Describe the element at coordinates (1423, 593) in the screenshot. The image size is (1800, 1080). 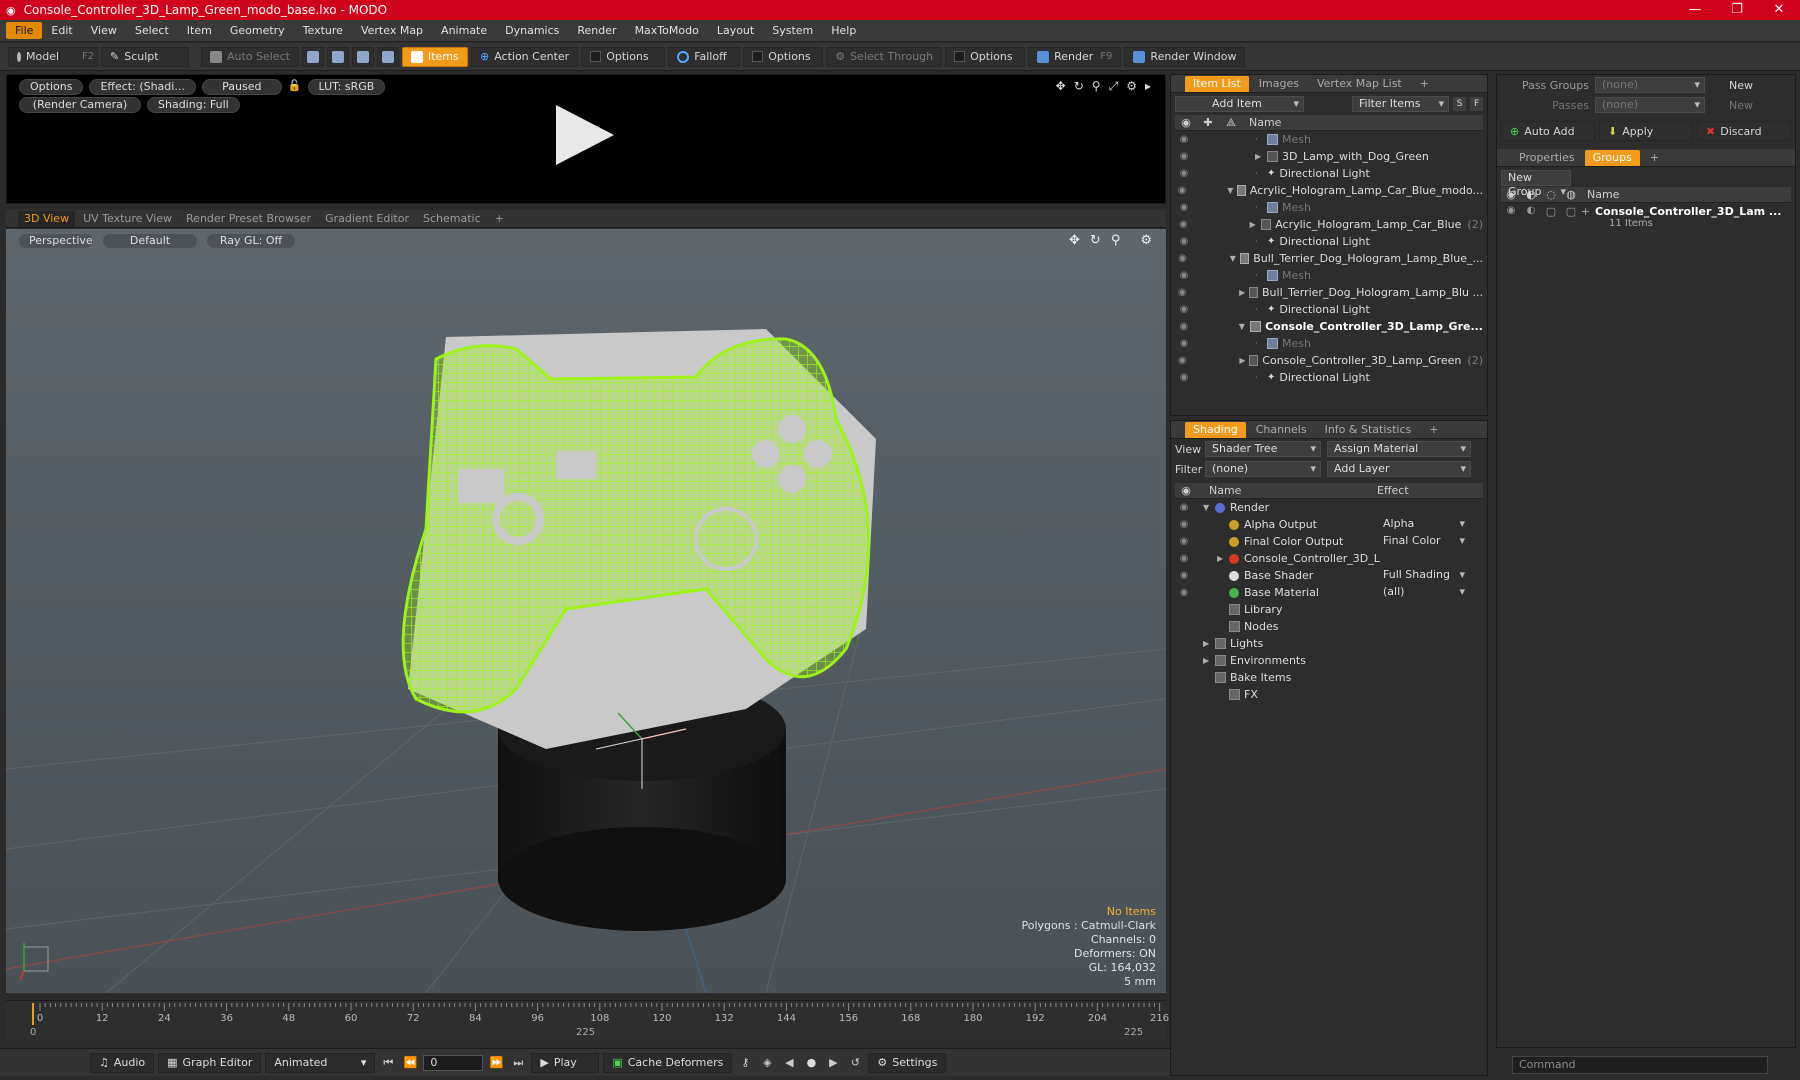
I see `effect-dropdown: (all)` at that location.